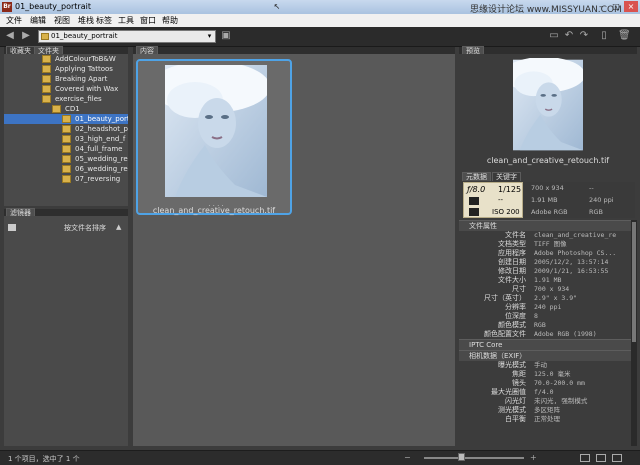 Image resolution: width=640 pixels, height=465 pixels. Describe the element at coordinates (474, 458) in the screenshot. I see `thumbnail-size-slider` at that location.